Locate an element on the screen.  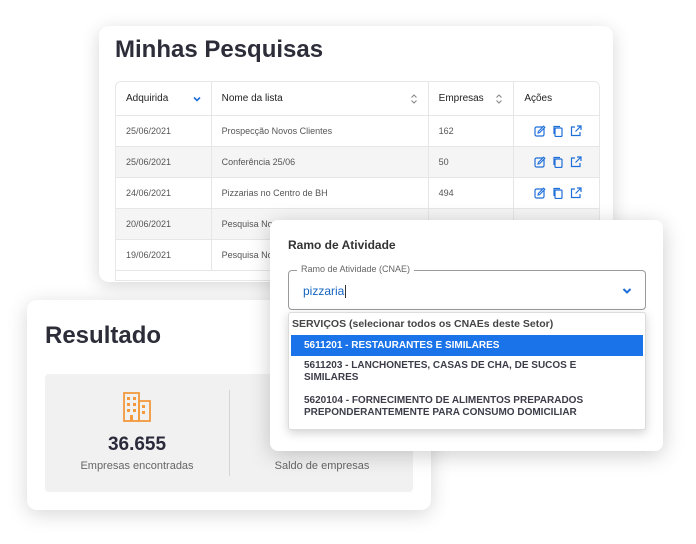
row-name: Conferência 25/06 is located at coordinates (320, 162).